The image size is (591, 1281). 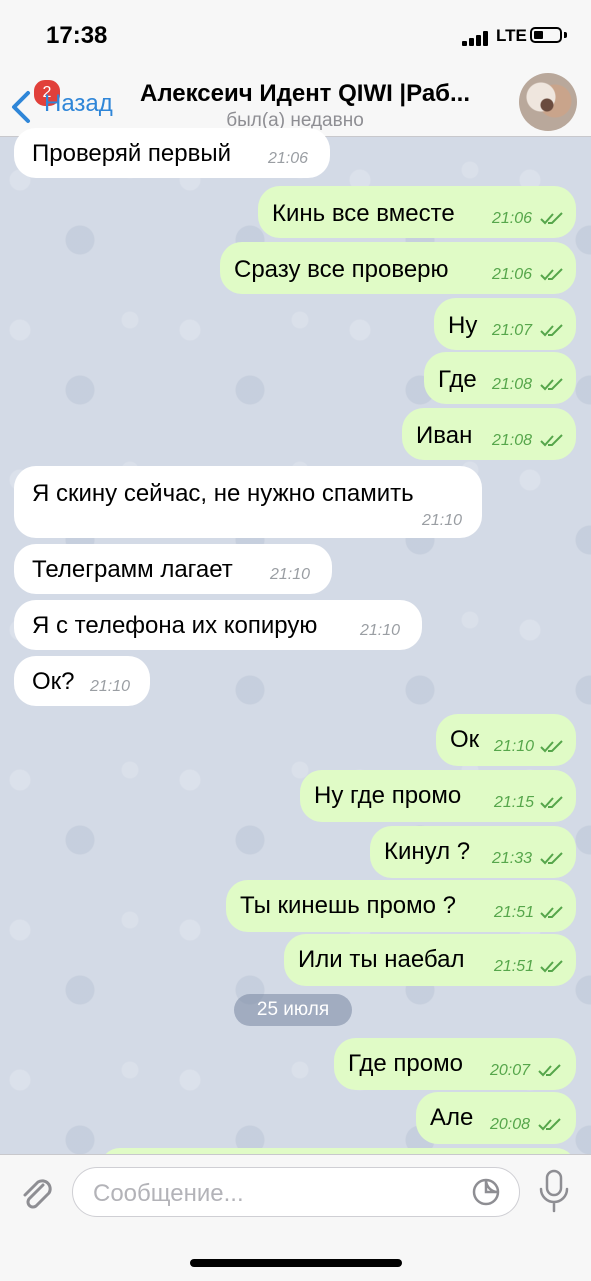 I want to click on message-bubble: Кинь все вместе 21:06, so click(x=417, y=212).